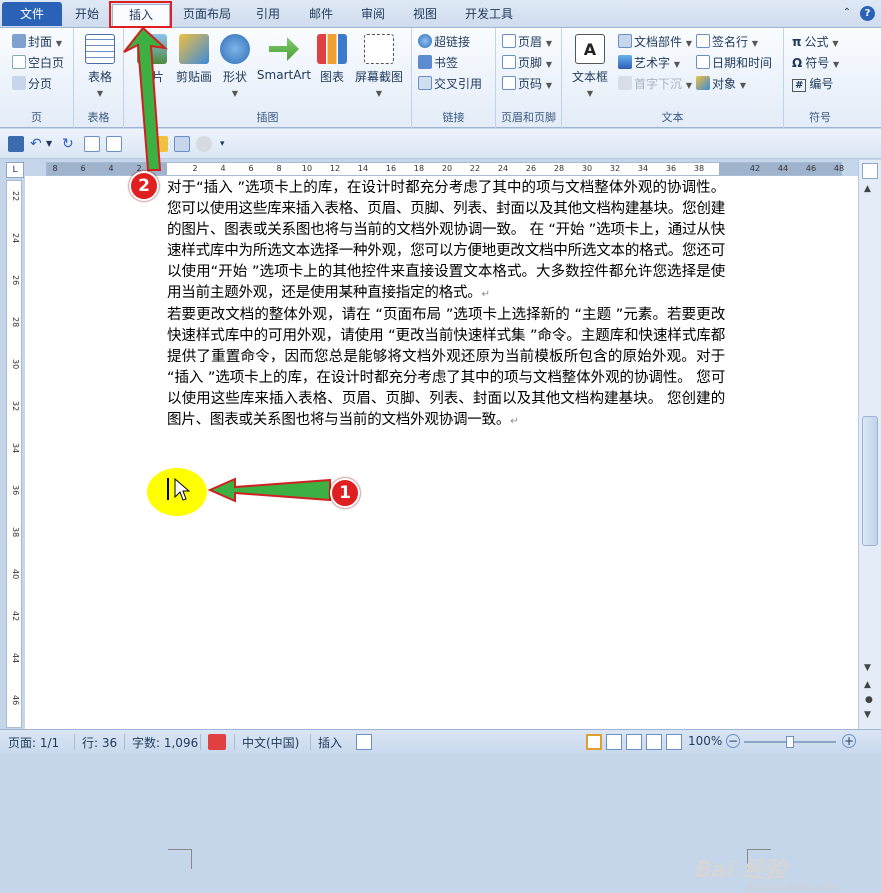 The image size is (881, 893). What do you see at coordinates (634, 742) in the screenshot?
I see `web-layout-icon` at bounding box center [634, 742].